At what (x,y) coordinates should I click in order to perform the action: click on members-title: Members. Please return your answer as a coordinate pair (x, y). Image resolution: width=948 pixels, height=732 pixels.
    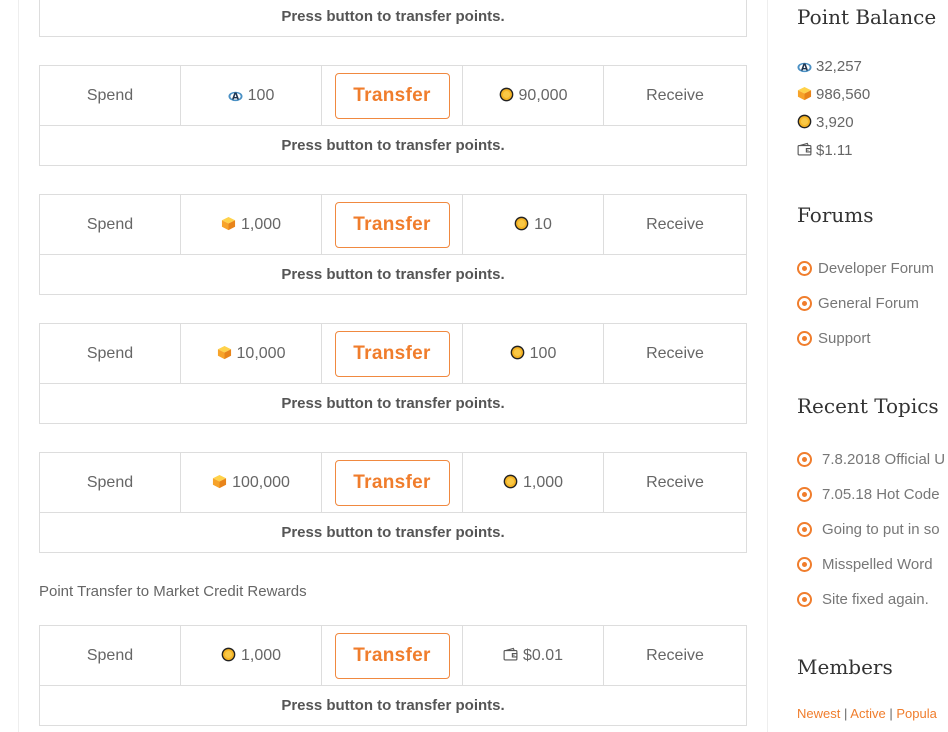
    Looking at the image, I should click on (845, 667).